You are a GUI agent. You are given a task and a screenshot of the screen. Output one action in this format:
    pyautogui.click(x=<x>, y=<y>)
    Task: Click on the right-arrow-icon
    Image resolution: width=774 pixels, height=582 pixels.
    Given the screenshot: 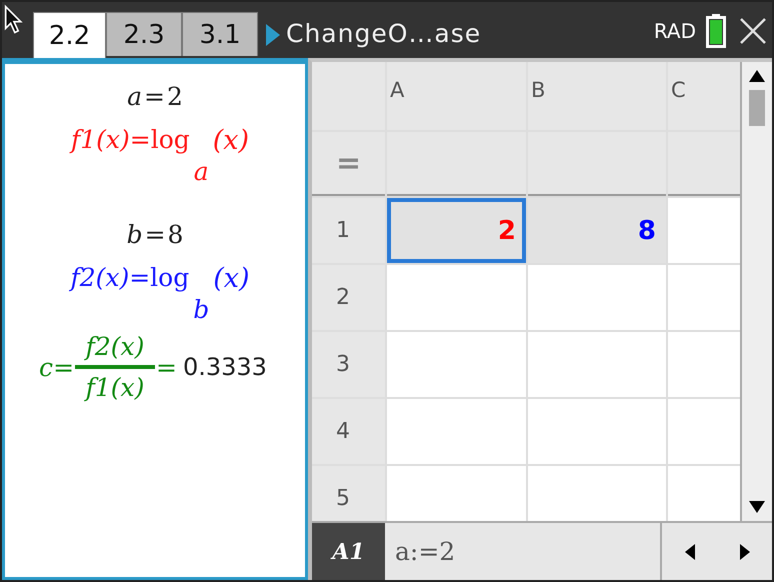 What is the action you would take?
    pyautogui.click(x=745, y=552)
    